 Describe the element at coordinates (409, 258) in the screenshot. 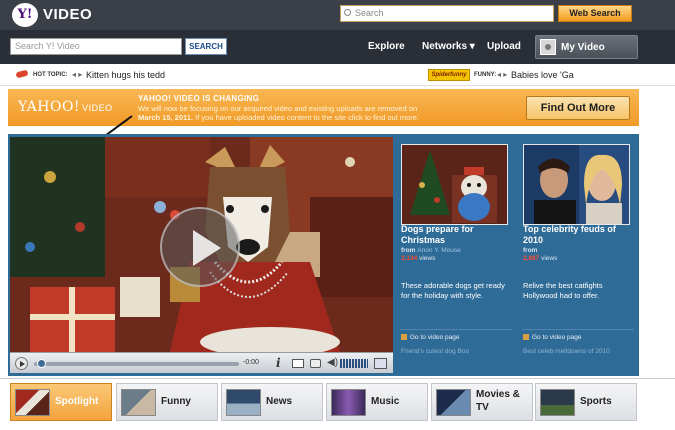

I see `views-count: 3,134` at that location.